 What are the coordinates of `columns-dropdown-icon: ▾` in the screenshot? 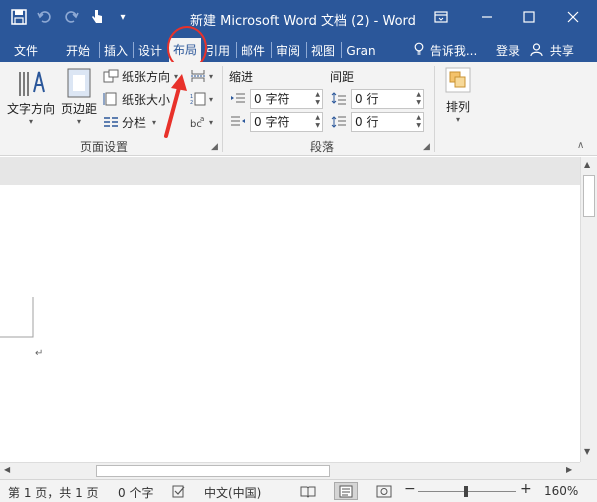 It's located at (154, 122).